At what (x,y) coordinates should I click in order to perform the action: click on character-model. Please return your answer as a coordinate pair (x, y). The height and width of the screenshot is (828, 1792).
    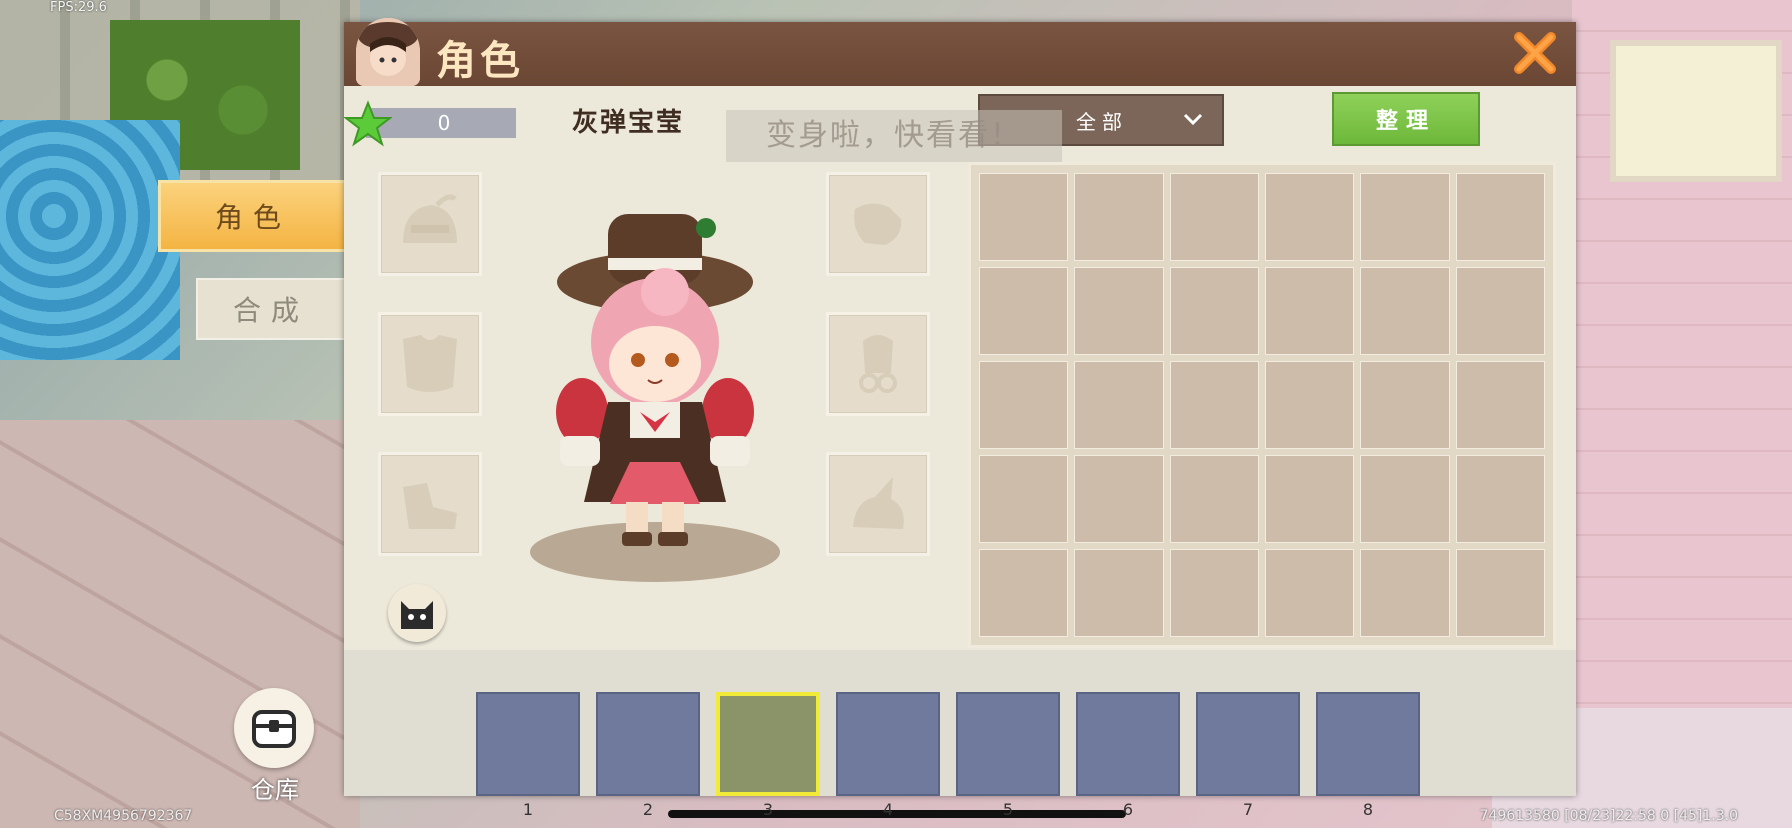
    Looking at the image, I should click on (655, 382).